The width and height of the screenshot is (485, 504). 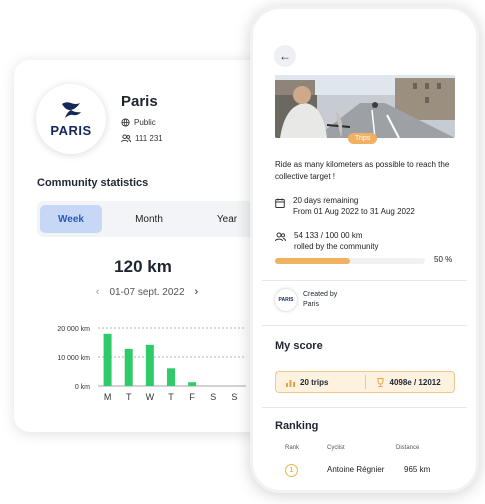 I want to click on visibility-text: Public, so click(x=145, y=122).